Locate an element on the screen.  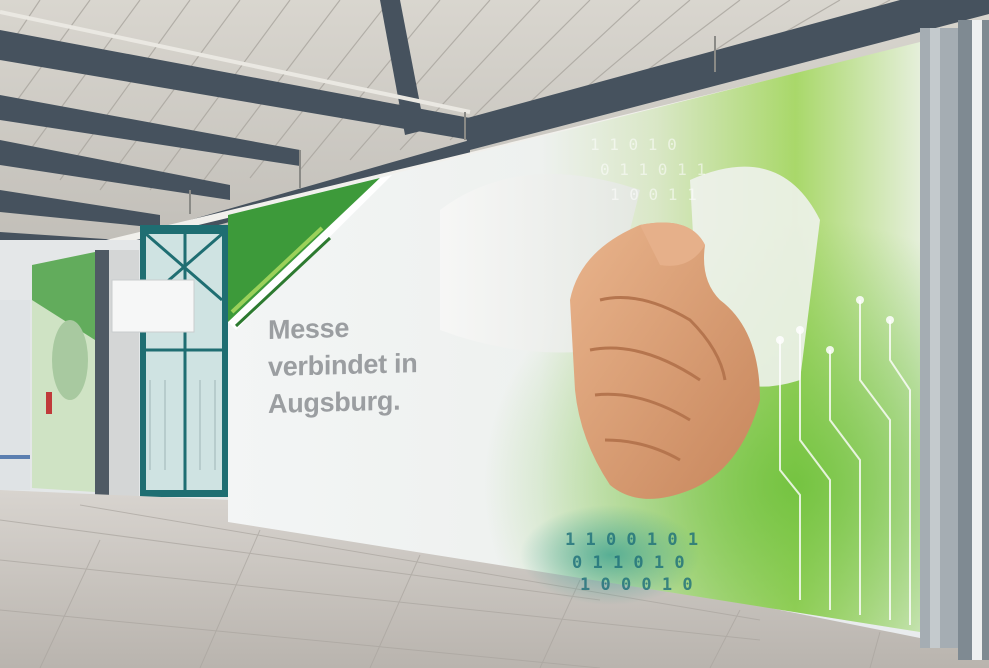
svg-text: 1 1 0 0 1 0 1 is located at coordinates (631, 540).